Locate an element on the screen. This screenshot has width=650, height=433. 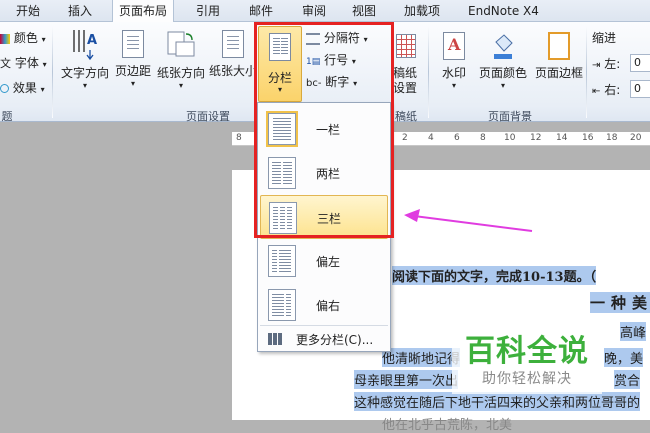
tab-home: 开始 is located at coordinates (28, 11).